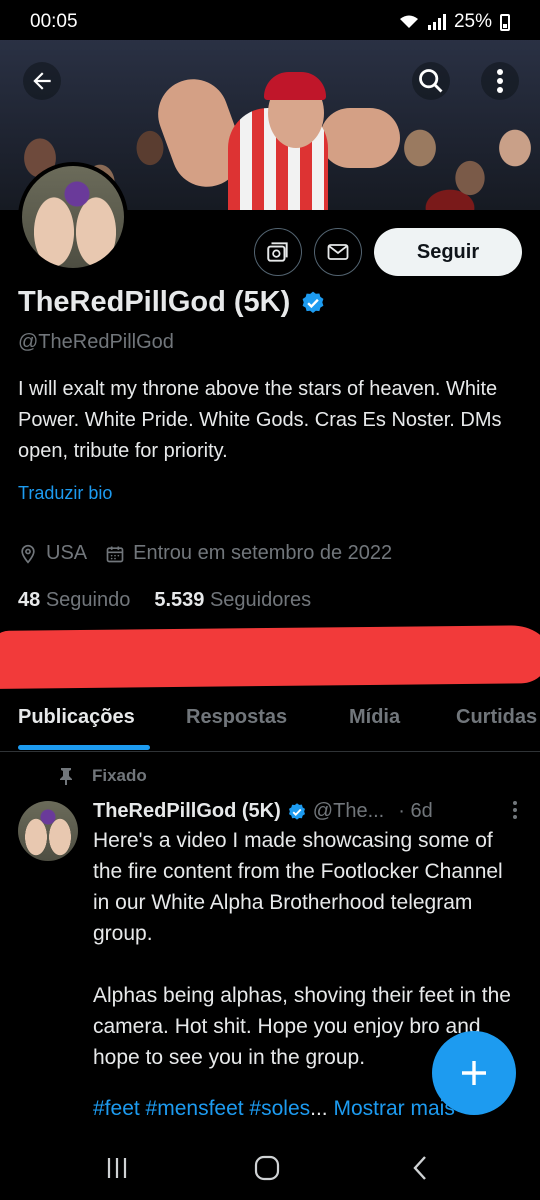 The height and width of the screenshot is (1200, 540). Describe the element at coordinates (76, 717) in the screenshot. I see `tab-publicacoes: Publicações` at that location.